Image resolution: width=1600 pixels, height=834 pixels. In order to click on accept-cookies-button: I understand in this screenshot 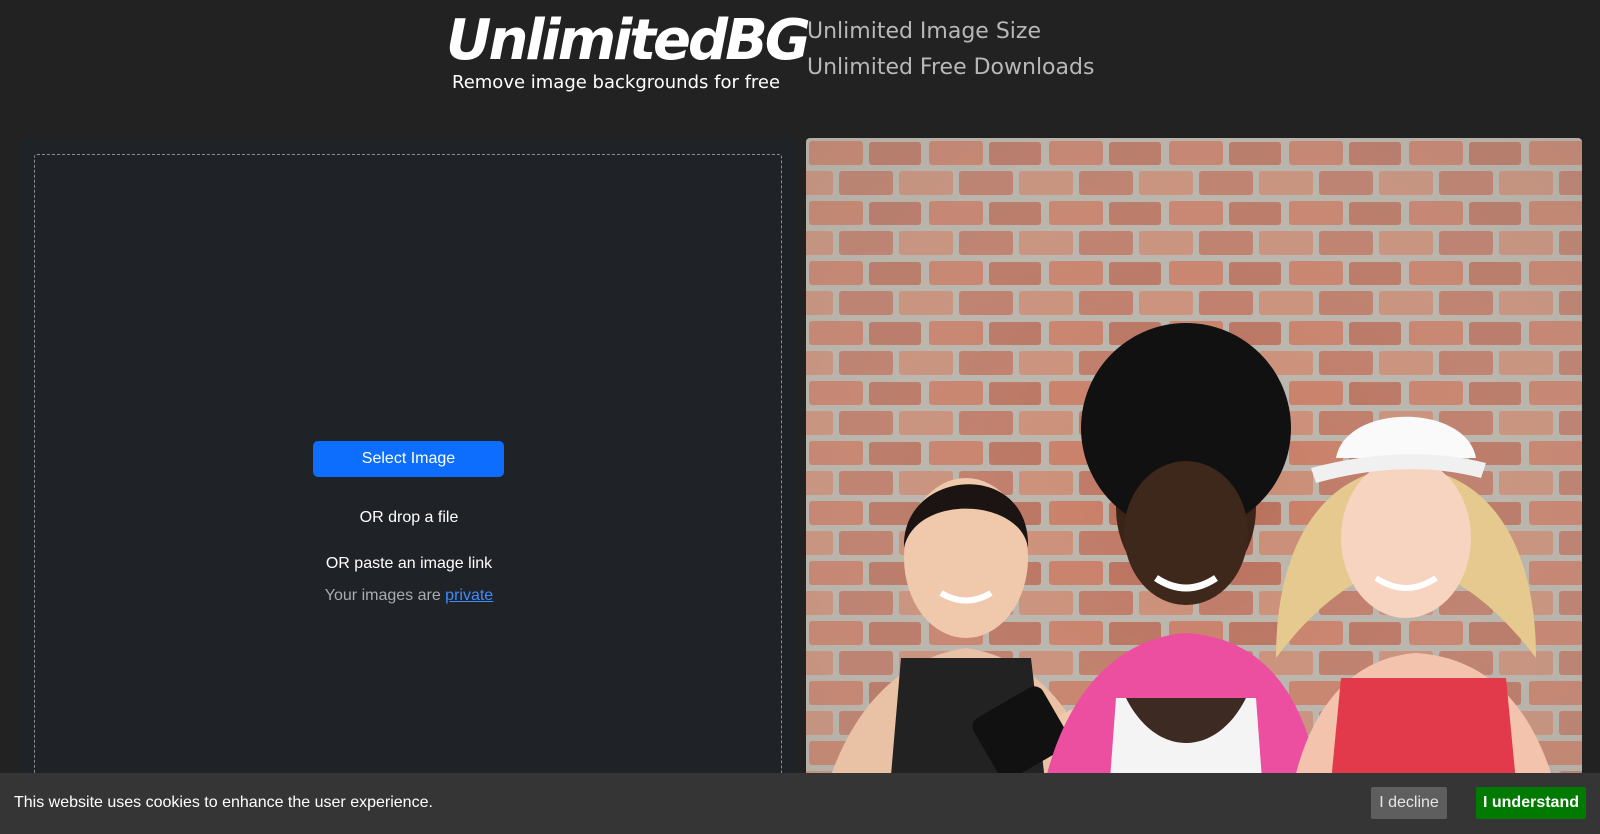, I will do `click(1531, 803)`.